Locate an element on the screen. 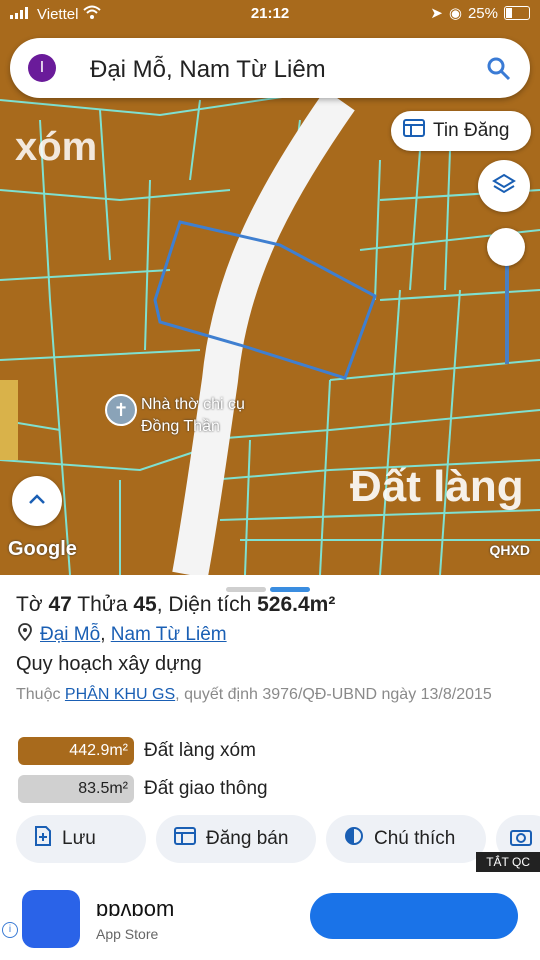 This screenshot has height=960, width=540. action-buttons: Lưu Đăng bán Chú thích is located at coordinates (278, 839).